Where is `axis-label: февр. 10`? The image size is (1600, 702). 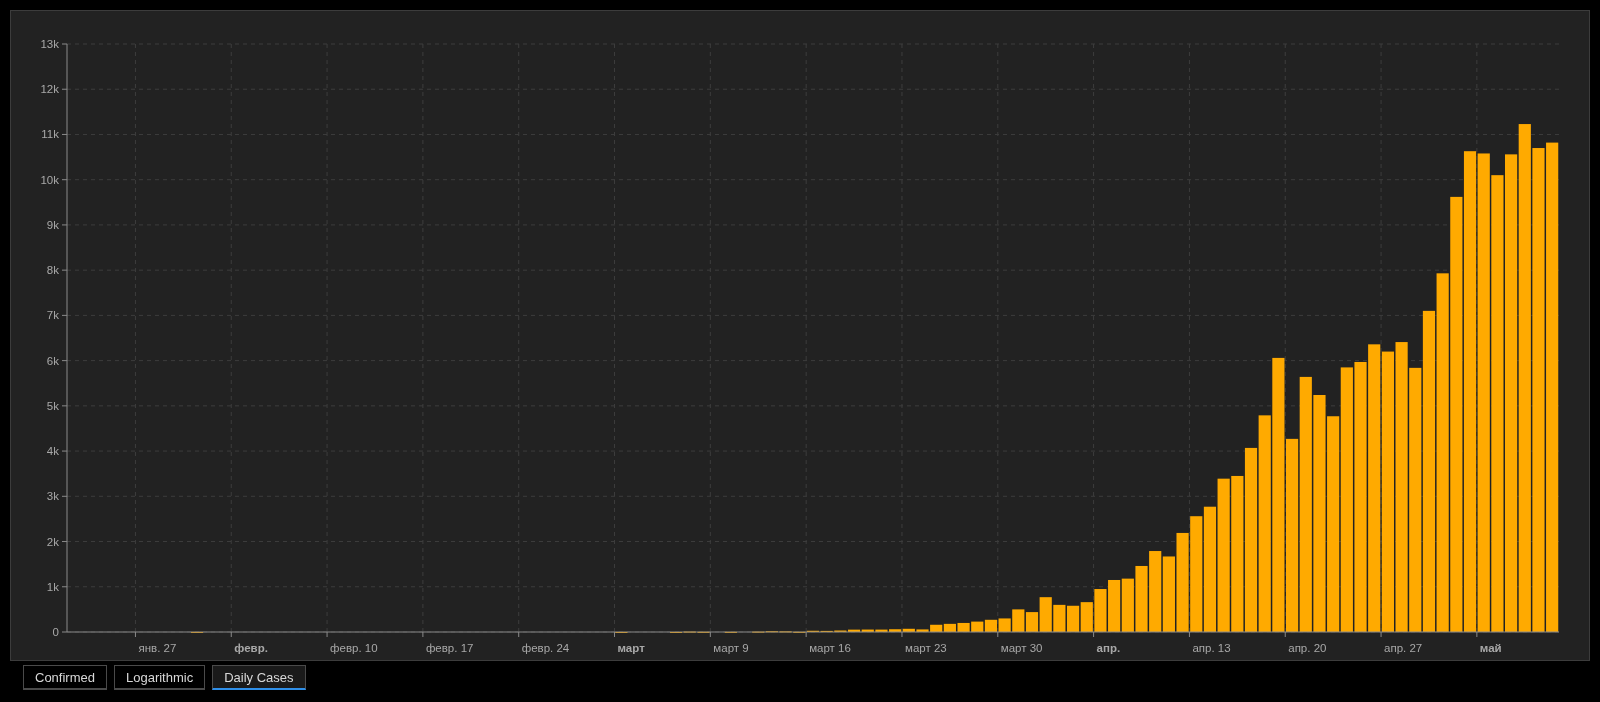 axis-label: февр. 10 is located at coordinates (354, 648).